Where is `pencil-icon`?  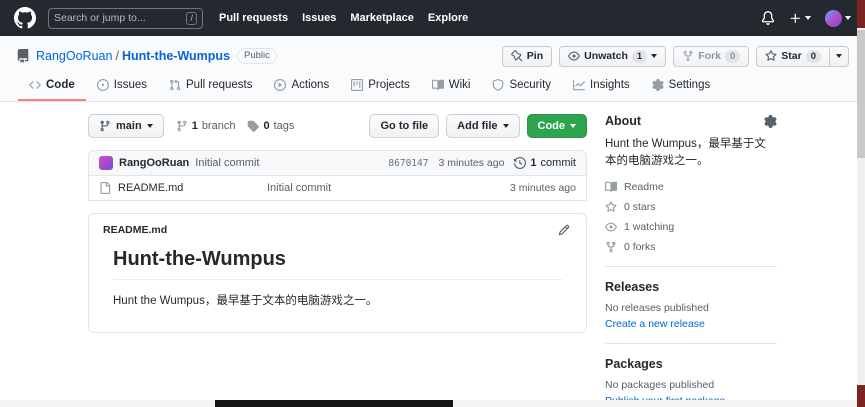 pencil-icon is located at coordinates (564, 230).